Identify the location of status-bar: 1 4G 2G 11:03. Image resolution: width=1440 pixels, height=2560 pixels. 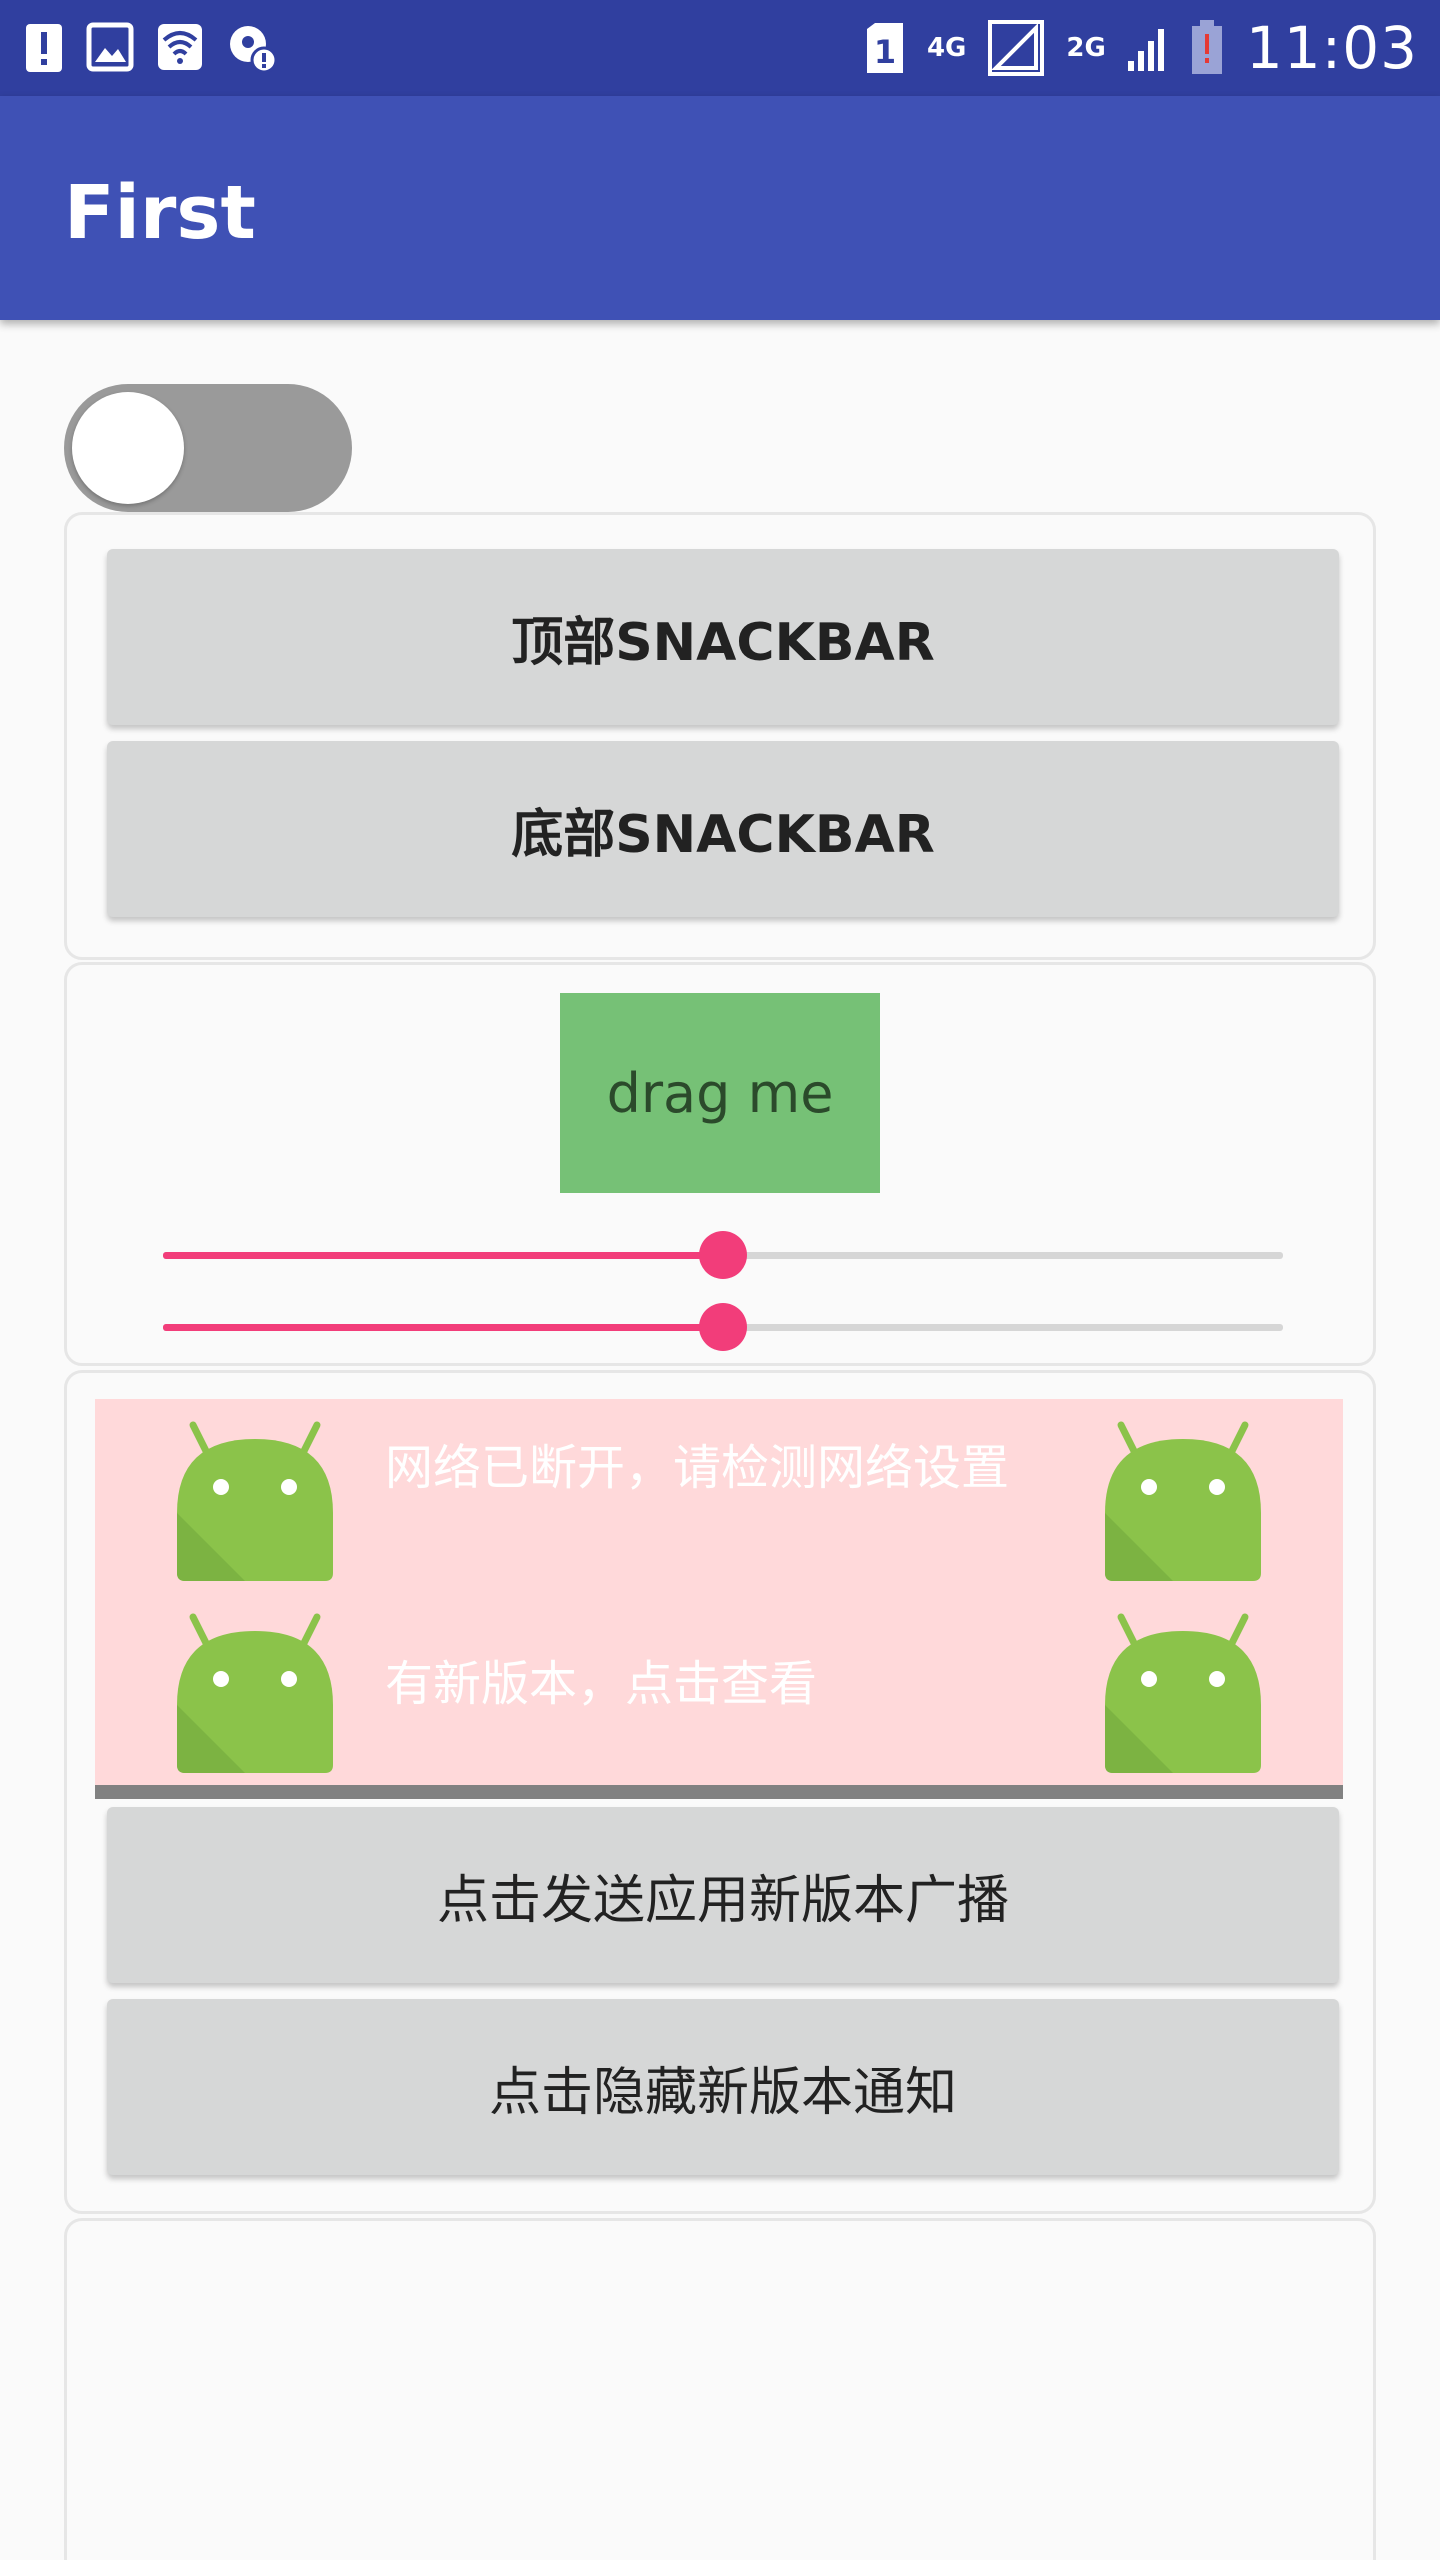
(720, 48).